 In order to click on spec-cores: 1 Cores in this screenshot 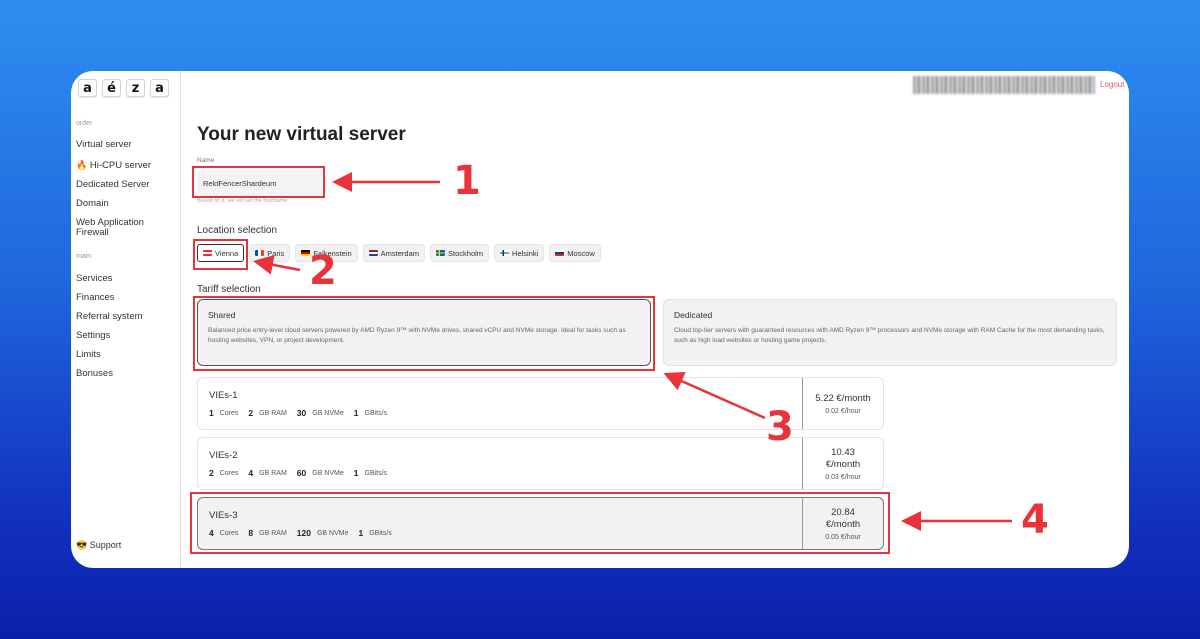, I will do `click(223, 413)`.